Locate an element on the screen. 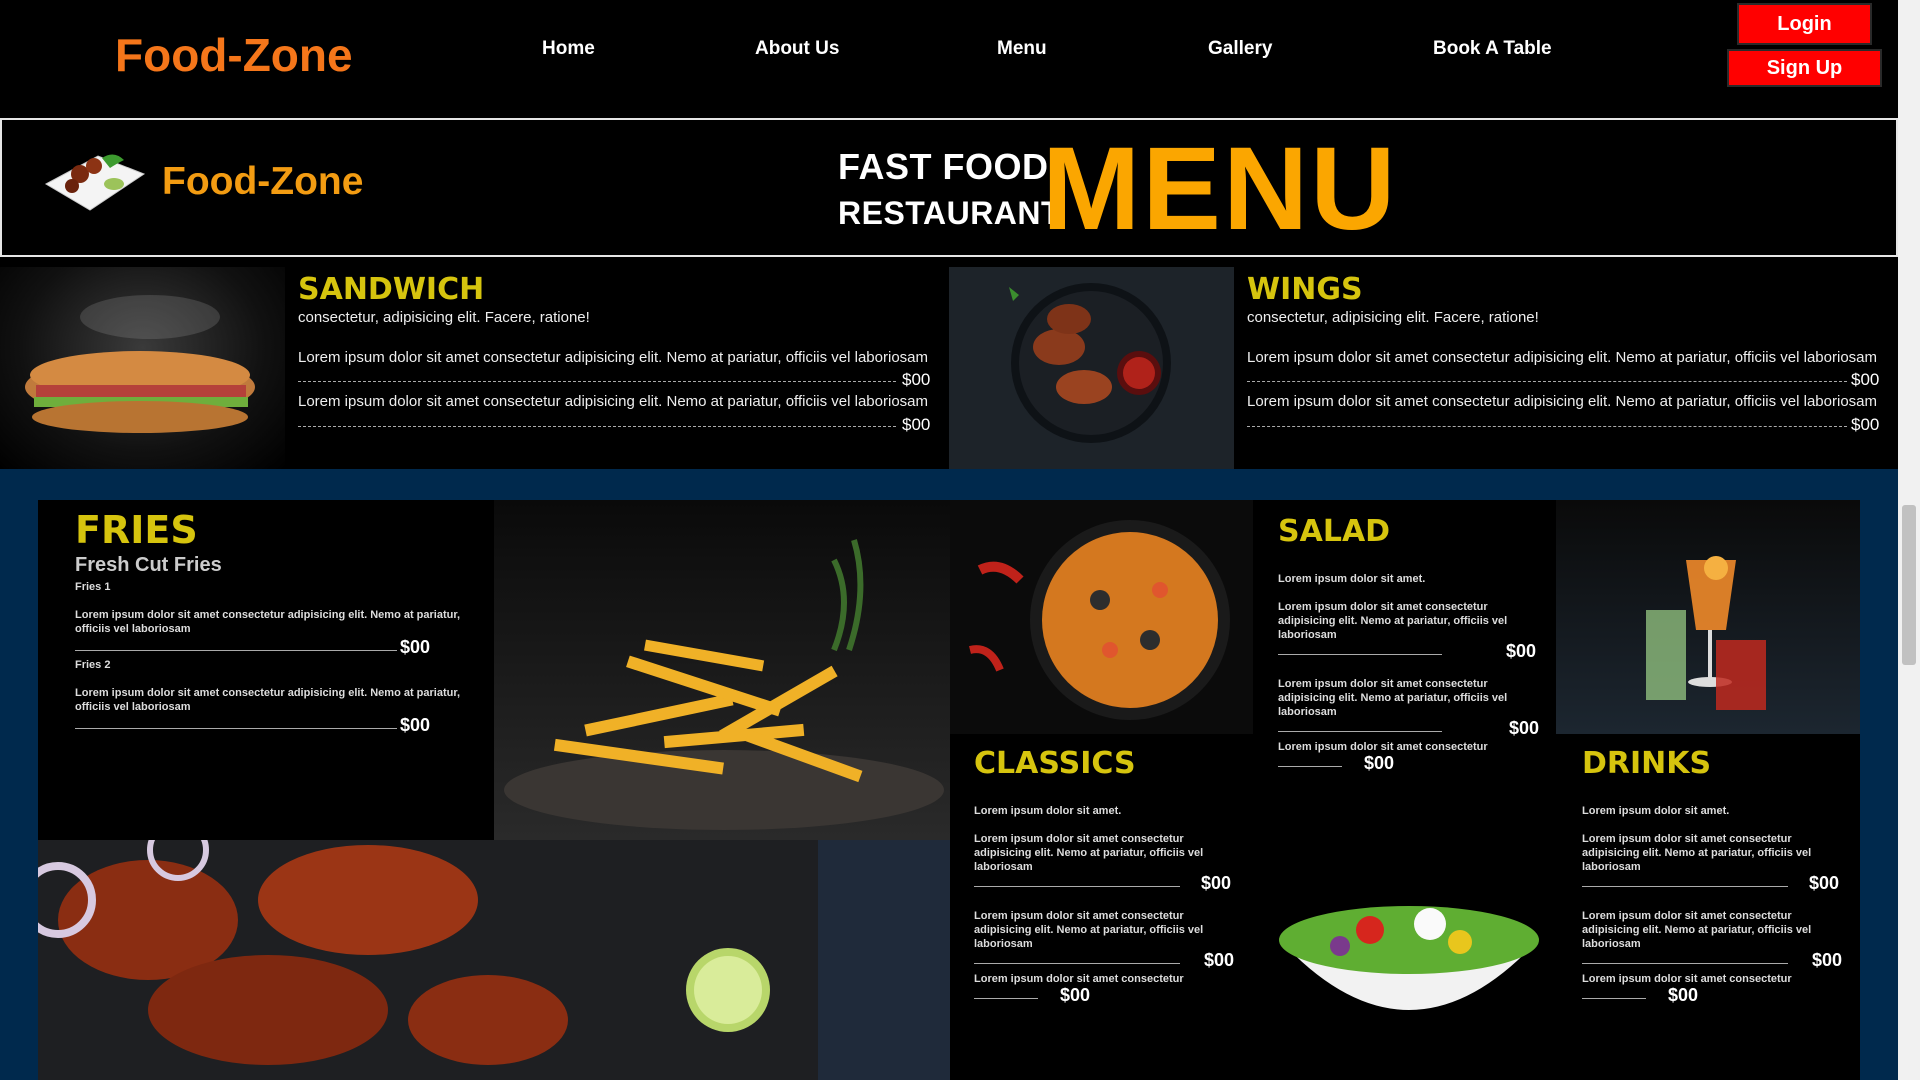 The width and height of the screenshot is (1920, 1080). wings-image is located at coordinates (1091, 368).